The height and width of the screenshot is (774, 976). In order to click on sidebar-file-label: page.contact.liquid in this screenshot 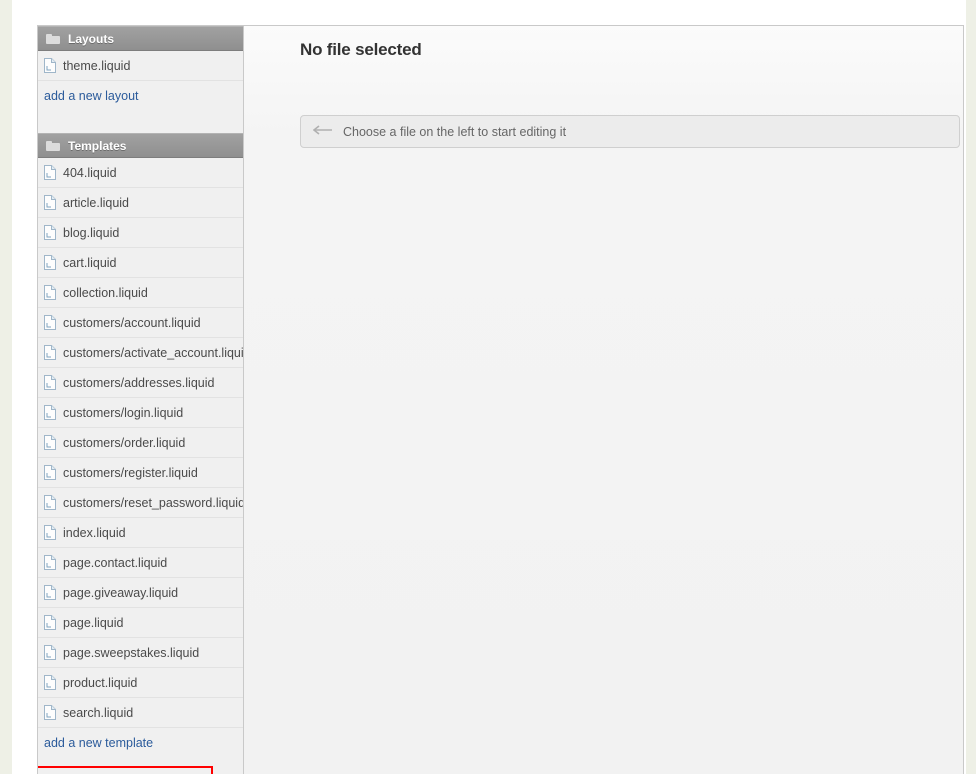, I will do `click(115, 562)`.